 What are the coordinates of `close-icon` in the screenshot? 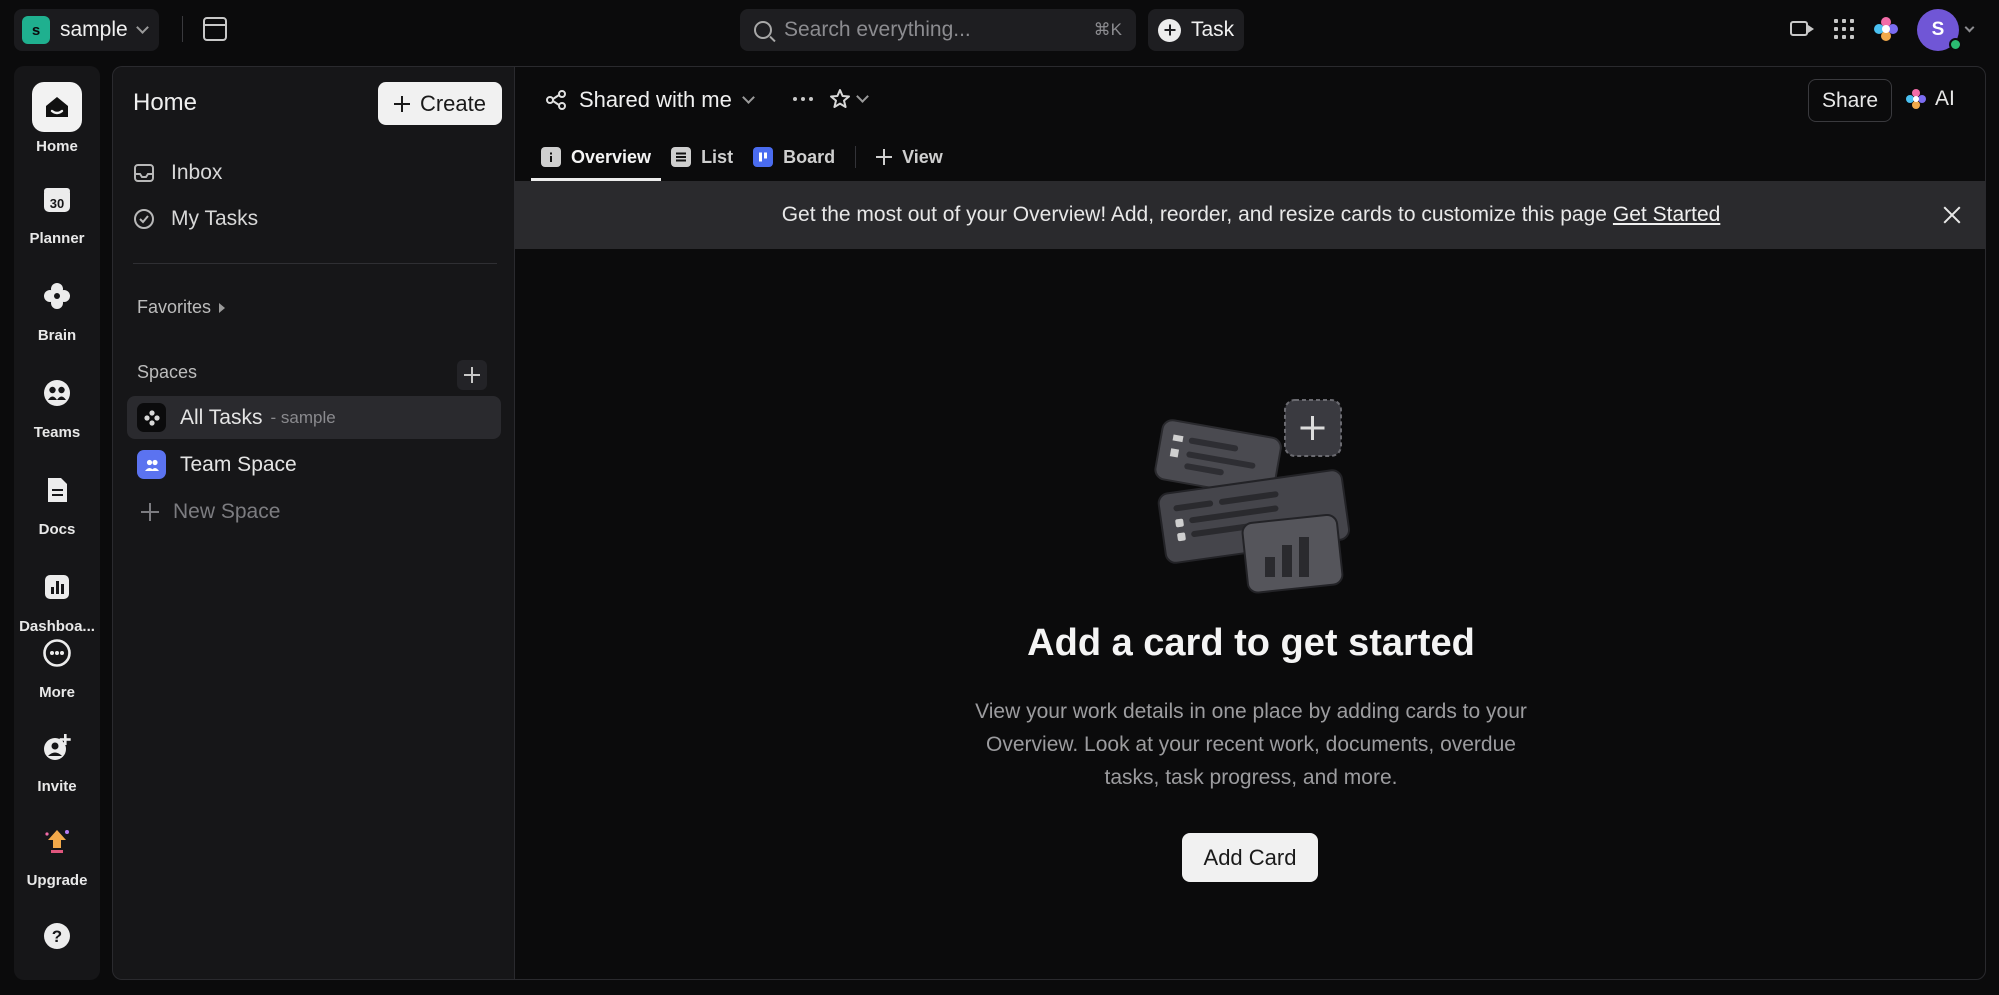 It's located at (1952, 215).